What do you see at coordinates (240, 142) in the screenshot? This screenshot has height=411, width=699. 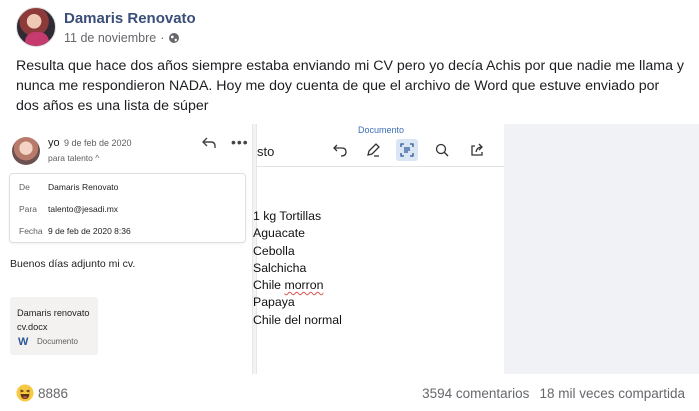 I see `more-options-icon: •••` at bounding box center [240, 142].